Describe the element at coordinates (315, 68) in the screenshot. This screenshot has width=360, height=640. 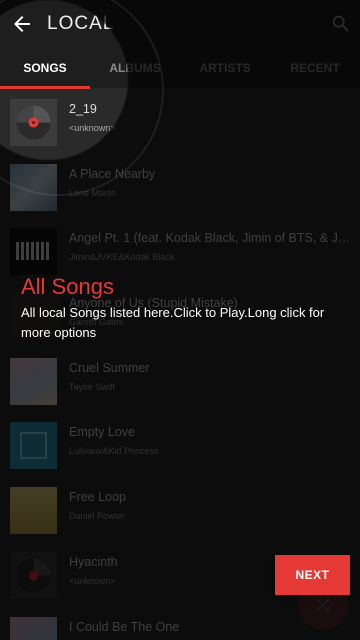
I see `tab-recent: RECENT` at that location.